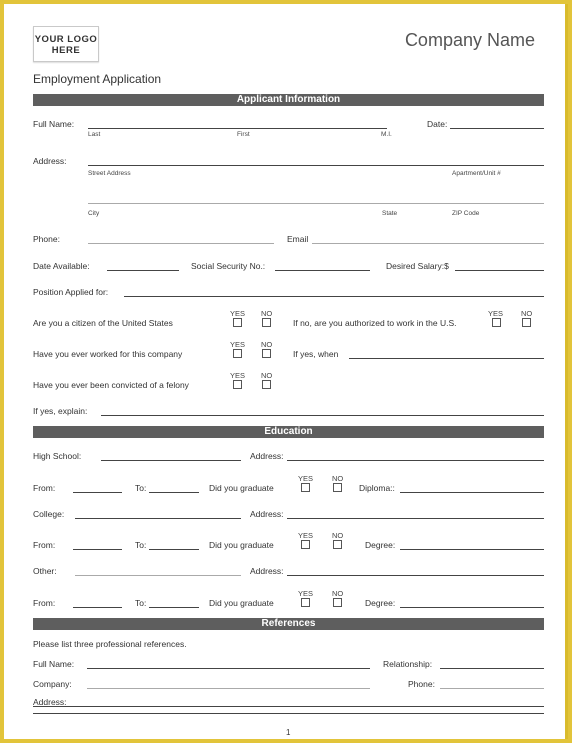  What do you see at coordinates (499, 270) in the screenshot?
I see `desired-salary-field` at bounding box center [499, 270].